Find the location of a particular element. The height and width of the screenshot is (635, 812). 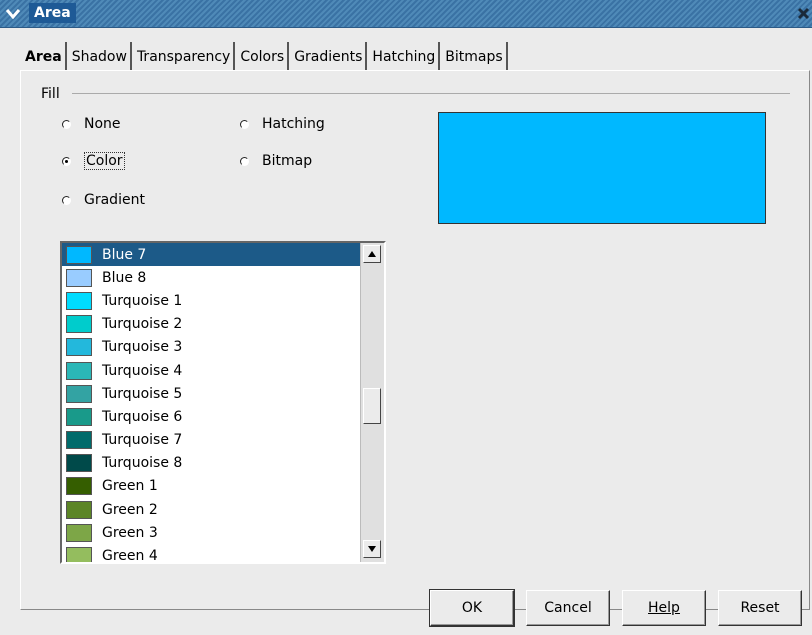

color-name: Blue 7 is located at coordinates (124, 254).